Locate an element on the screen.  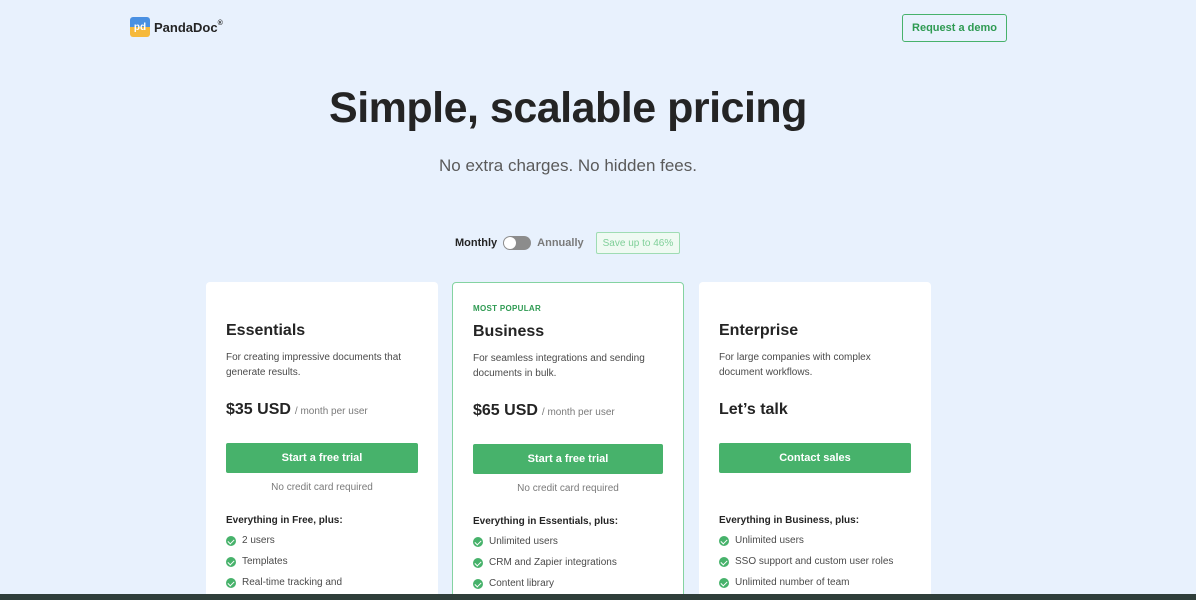
billing-period-toggle is located at coordinates (517, 243).